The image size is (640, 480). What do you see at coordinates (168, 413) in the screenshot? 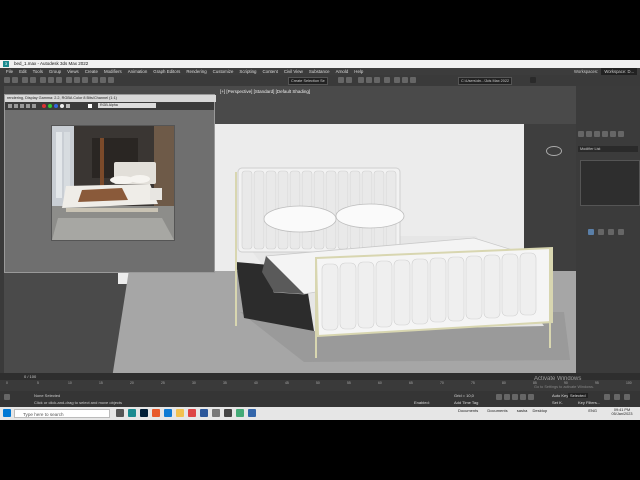
I see `edge-taskbar-icon` at bounding box center [168, 413].